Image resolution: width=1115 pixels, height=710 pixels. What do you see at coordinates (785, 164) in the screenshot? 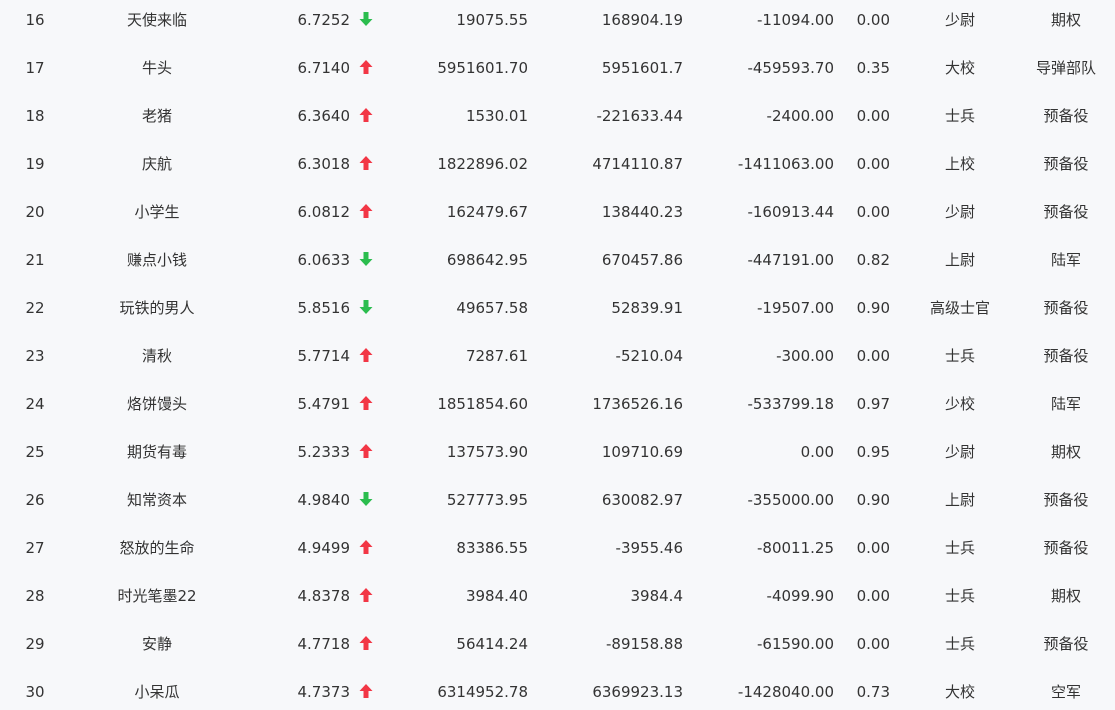
I see `value-c-cell: -1411063.00` at bounding box center [785, 164].